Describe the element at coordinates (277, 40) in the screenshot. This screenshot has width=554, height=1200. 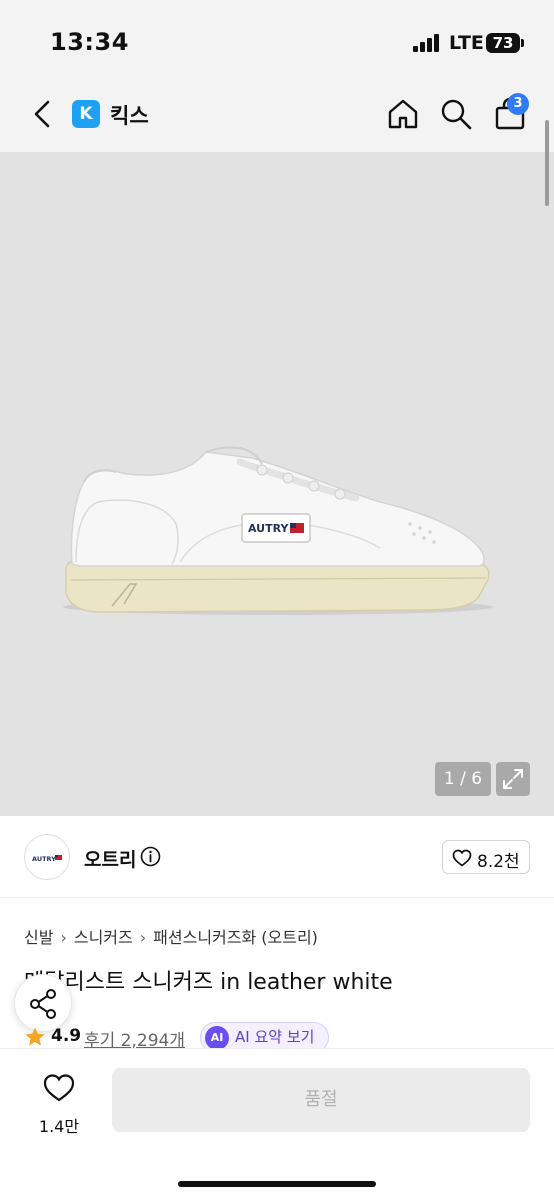
I see `status-bar: 13:34 LTE 73` at that location.